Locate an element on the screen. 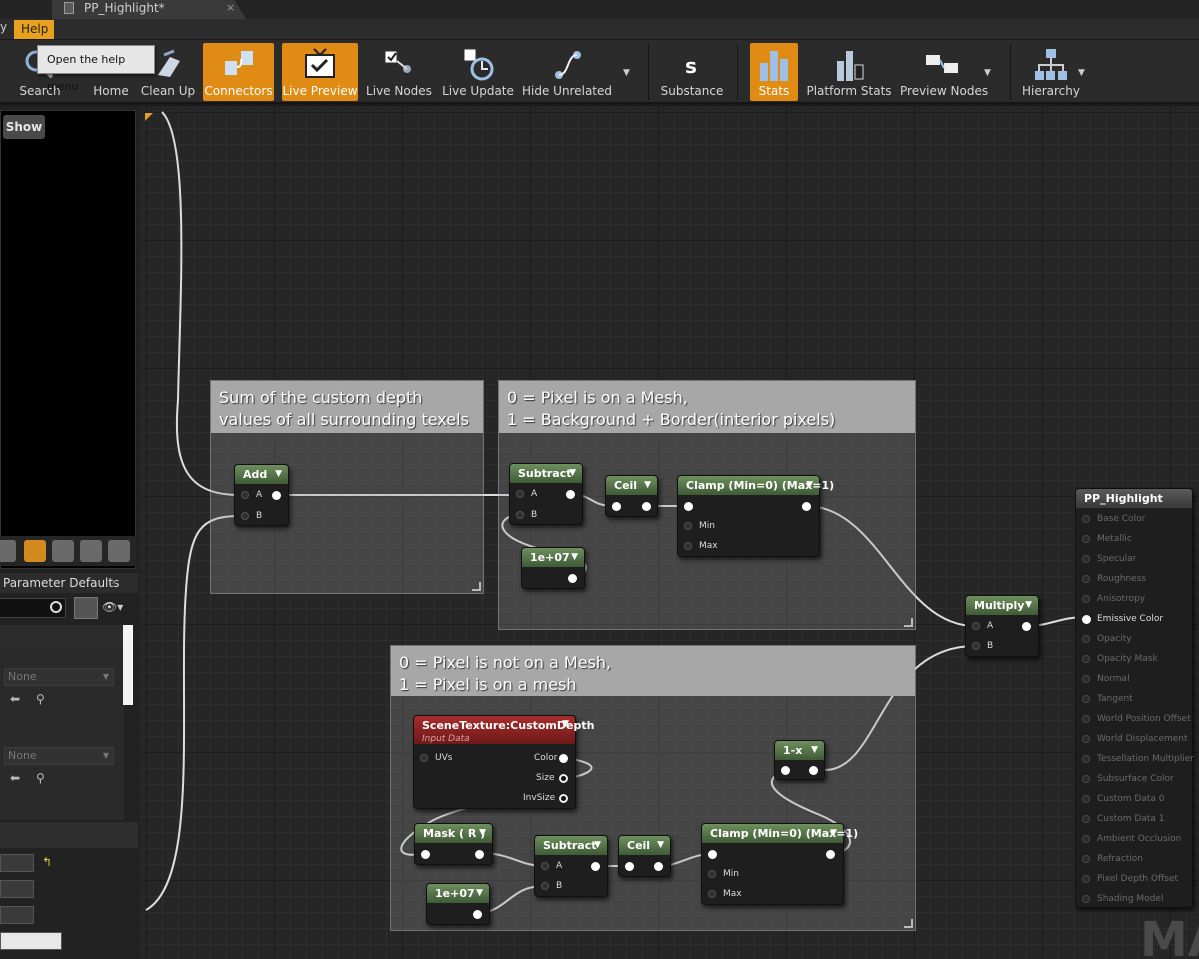  cube-icon is located at coordinates (91, 551).